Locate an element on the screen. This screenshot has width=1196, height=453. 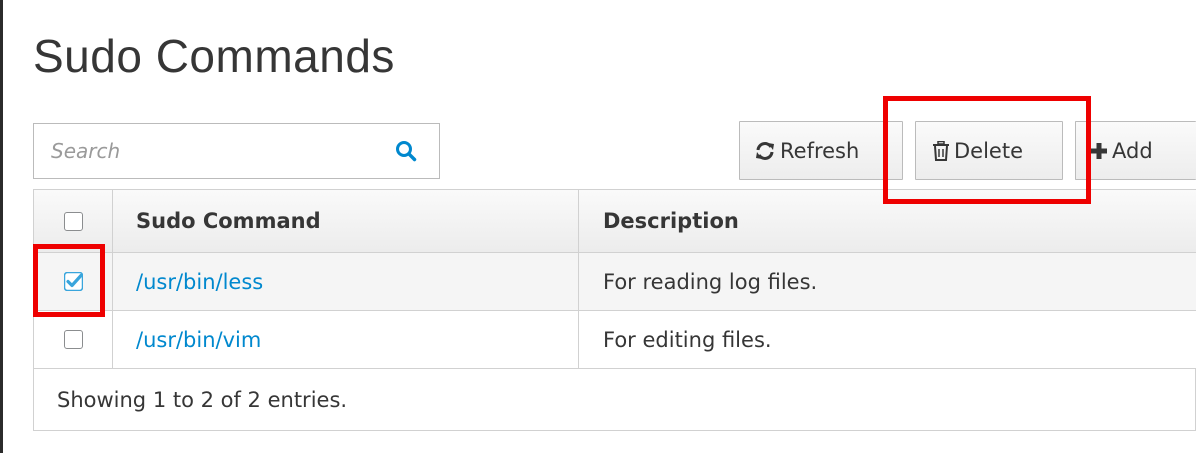
row-checkbox is located at coordinates (73, 339).